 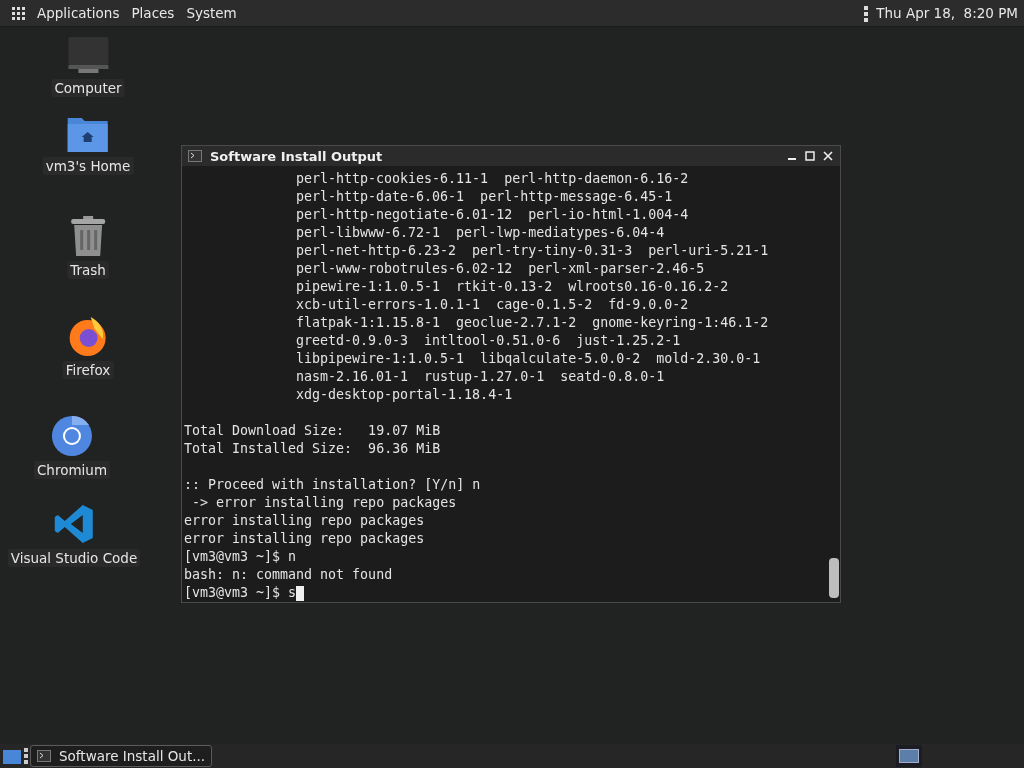 I want to click on desktop-icon-label: Firefox, so click(x=88, y=370).